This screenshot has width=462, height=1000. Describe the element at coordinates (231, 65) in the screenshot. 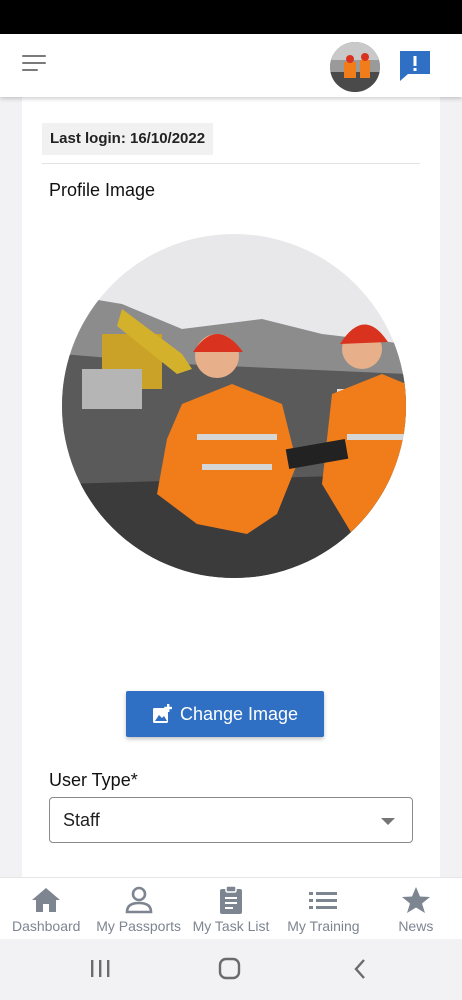

I see `app-header` at that location.